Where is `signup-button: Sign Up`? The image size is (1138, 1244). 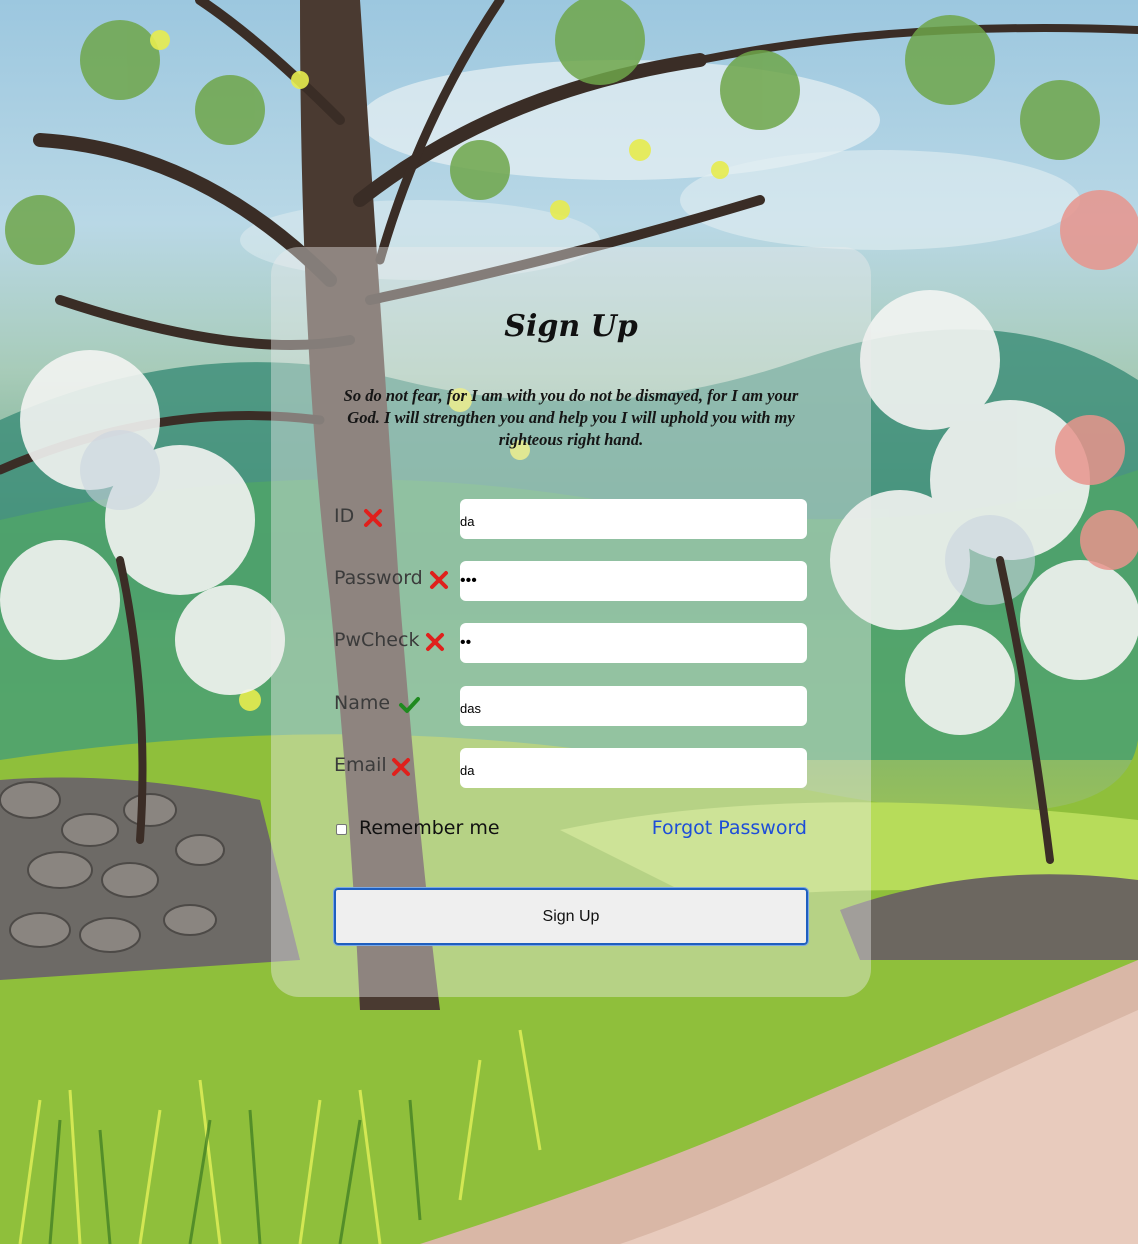 signup-button: Sign Up is located at coordinates (571, 916).